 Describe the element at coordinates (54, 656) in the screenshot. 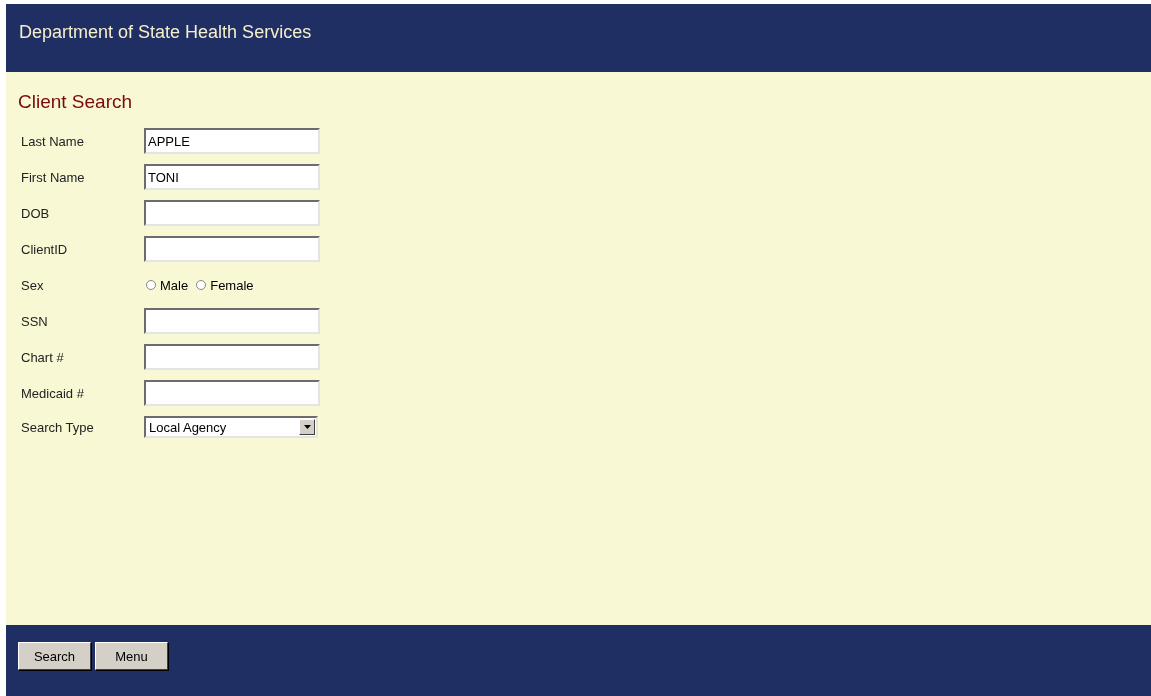

I see `action-button: Search` at that location.